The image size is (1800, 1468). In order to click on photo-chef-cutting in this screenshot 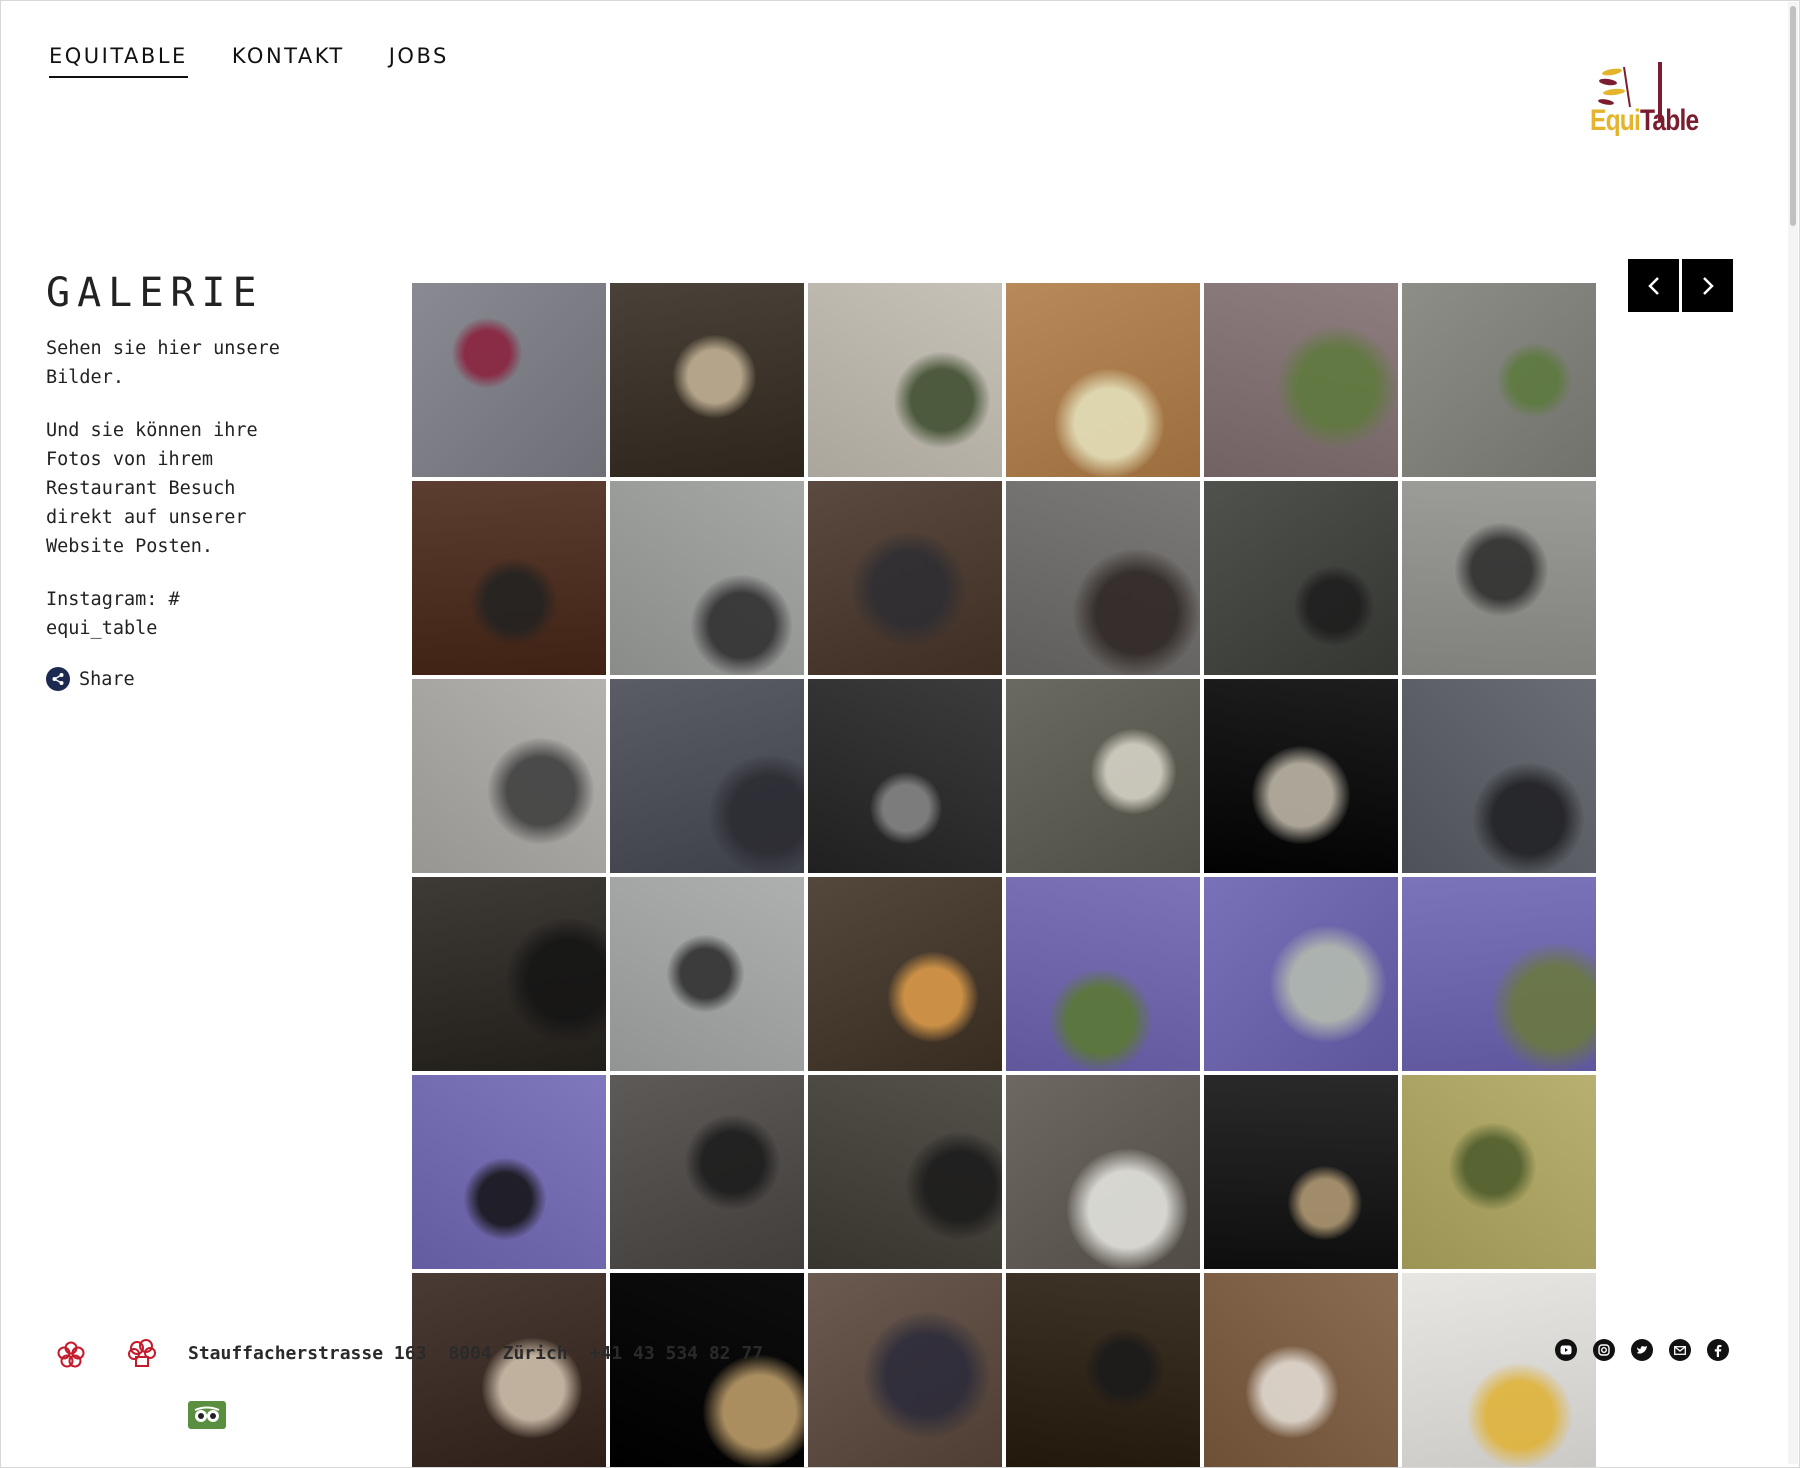, I will do `click(905, 578)`.